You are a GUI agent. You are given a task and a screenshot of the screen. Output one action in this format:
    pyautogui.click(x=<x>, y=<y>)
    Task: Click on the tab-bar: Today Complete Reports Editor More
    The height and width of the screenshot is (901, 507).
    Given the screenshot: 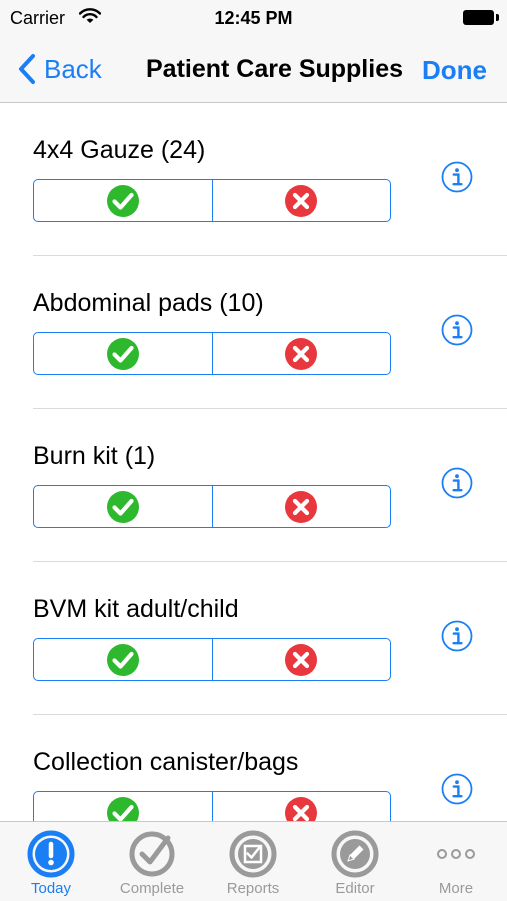 What is the action you would take?
    pyautogui.click(x=253, y=861)
    